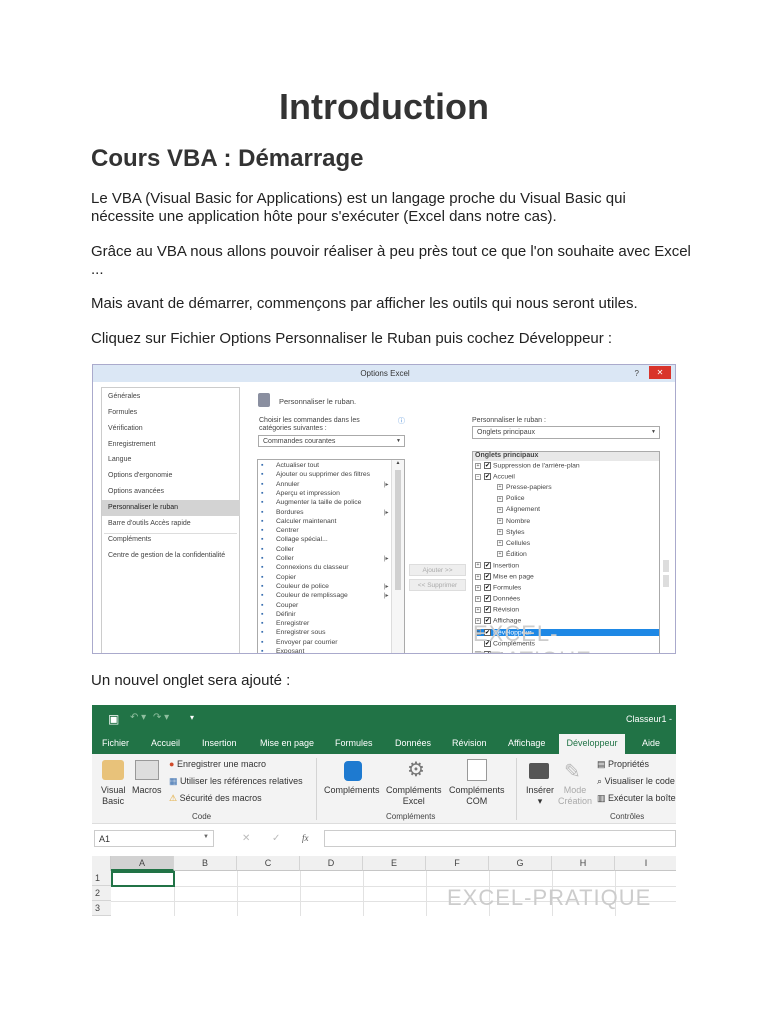 This screenshot has width=768, height=1024. Describe the element at coordinates (246, 838) in the screenshot. I see `cancel-icon: ✕` at that location.